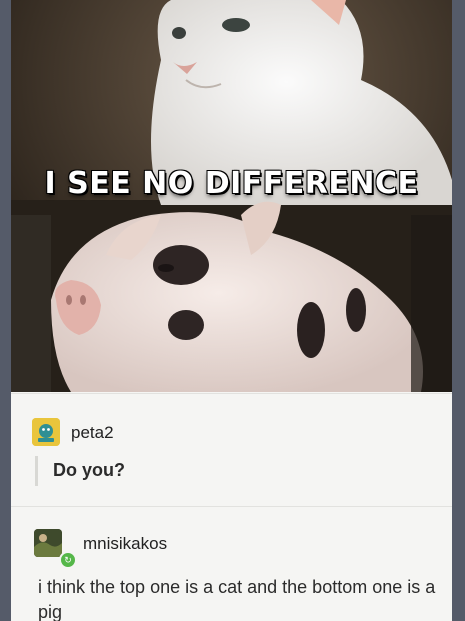 Image resolution: width=465 pixels, height=621 pixels. Describe the element at coordinates (36, 471) in the screenshot. I see `quote-bar` at that location.